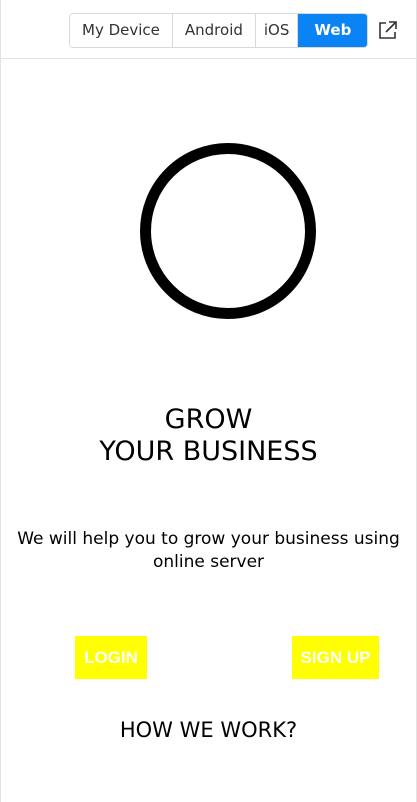 The width and height of the screenshot is (417, 802). Describe the element at coordinates (121, 30) in the screenshot. I see `platform-option-my-device: My Device` at that location.